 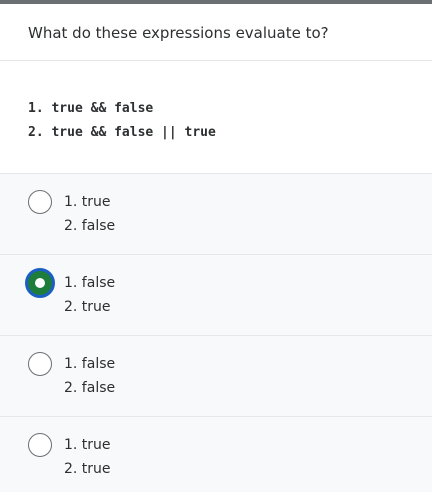 What do you see at coordinates (89, 214) in the screenshot?
I see `answer-text: 1. true 2. false` at bounding box center [89, 214].